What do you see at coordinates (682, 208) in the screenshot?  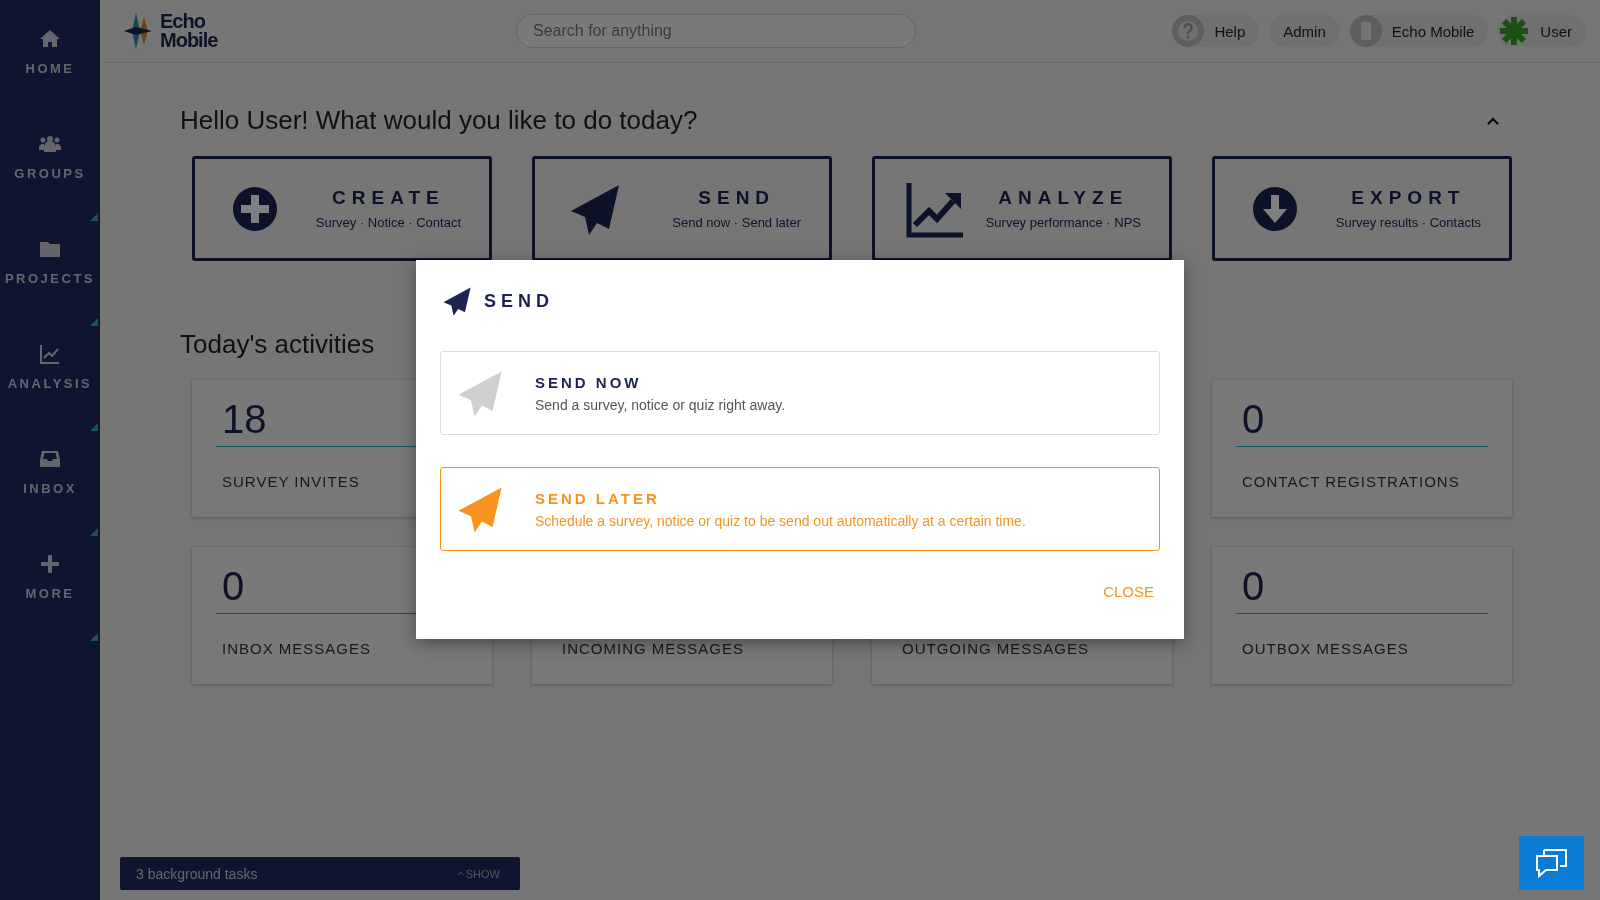 I see `action-card: SEND Send now · Send later` at bounding box center [682, 208].